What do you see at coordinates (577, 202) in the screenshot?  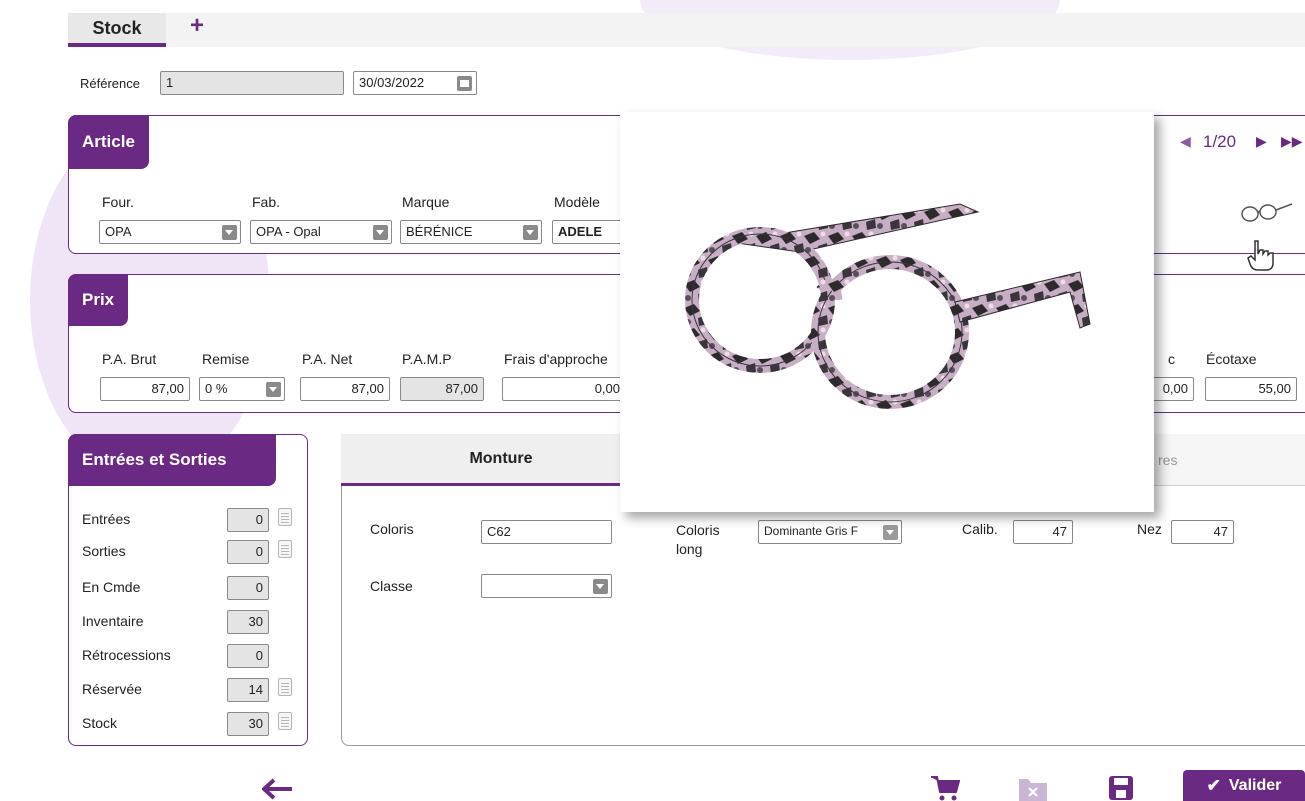 I see `modele-label: Modèle` at bounding box center [577, 202].